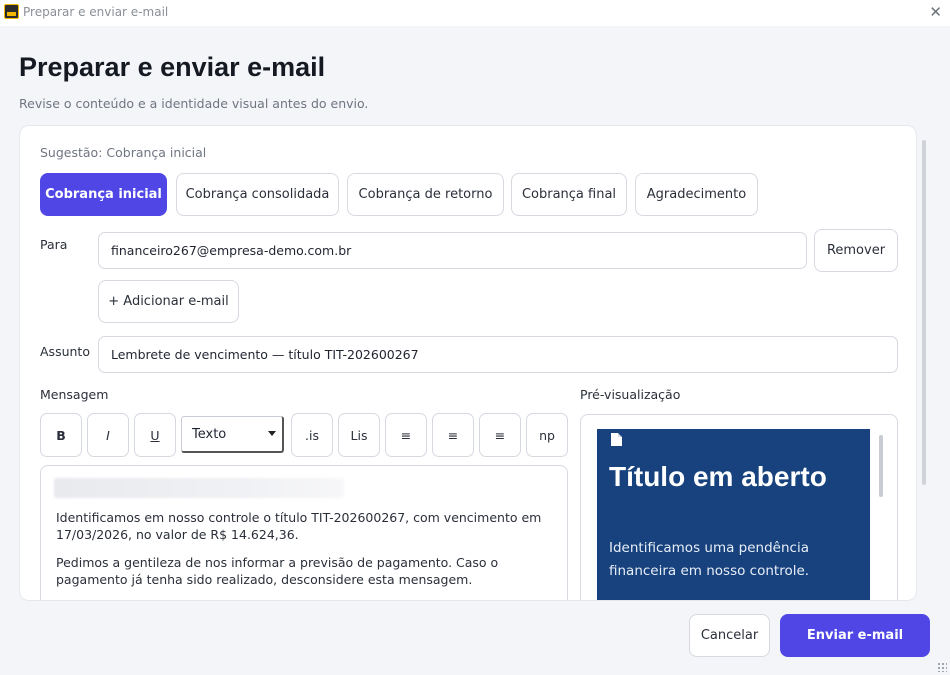 Image resolution: width=950 pixels, height=675 pixels. What do you see at coordinates (155, 435) in the screenshot?
I see `underline-button: U` at bounding box center [155, 435].